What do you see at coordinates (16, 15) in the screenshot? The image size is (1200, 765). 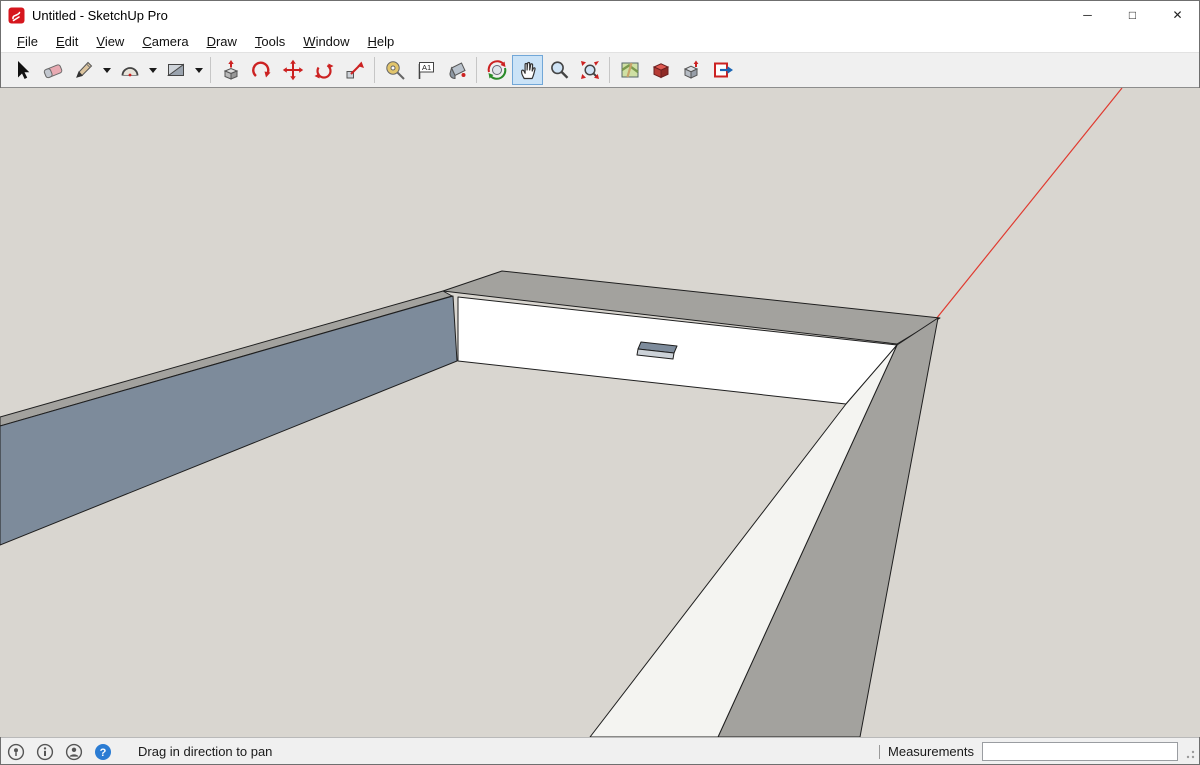 I see `sketchup-logo` at bounding box center [16, 15].